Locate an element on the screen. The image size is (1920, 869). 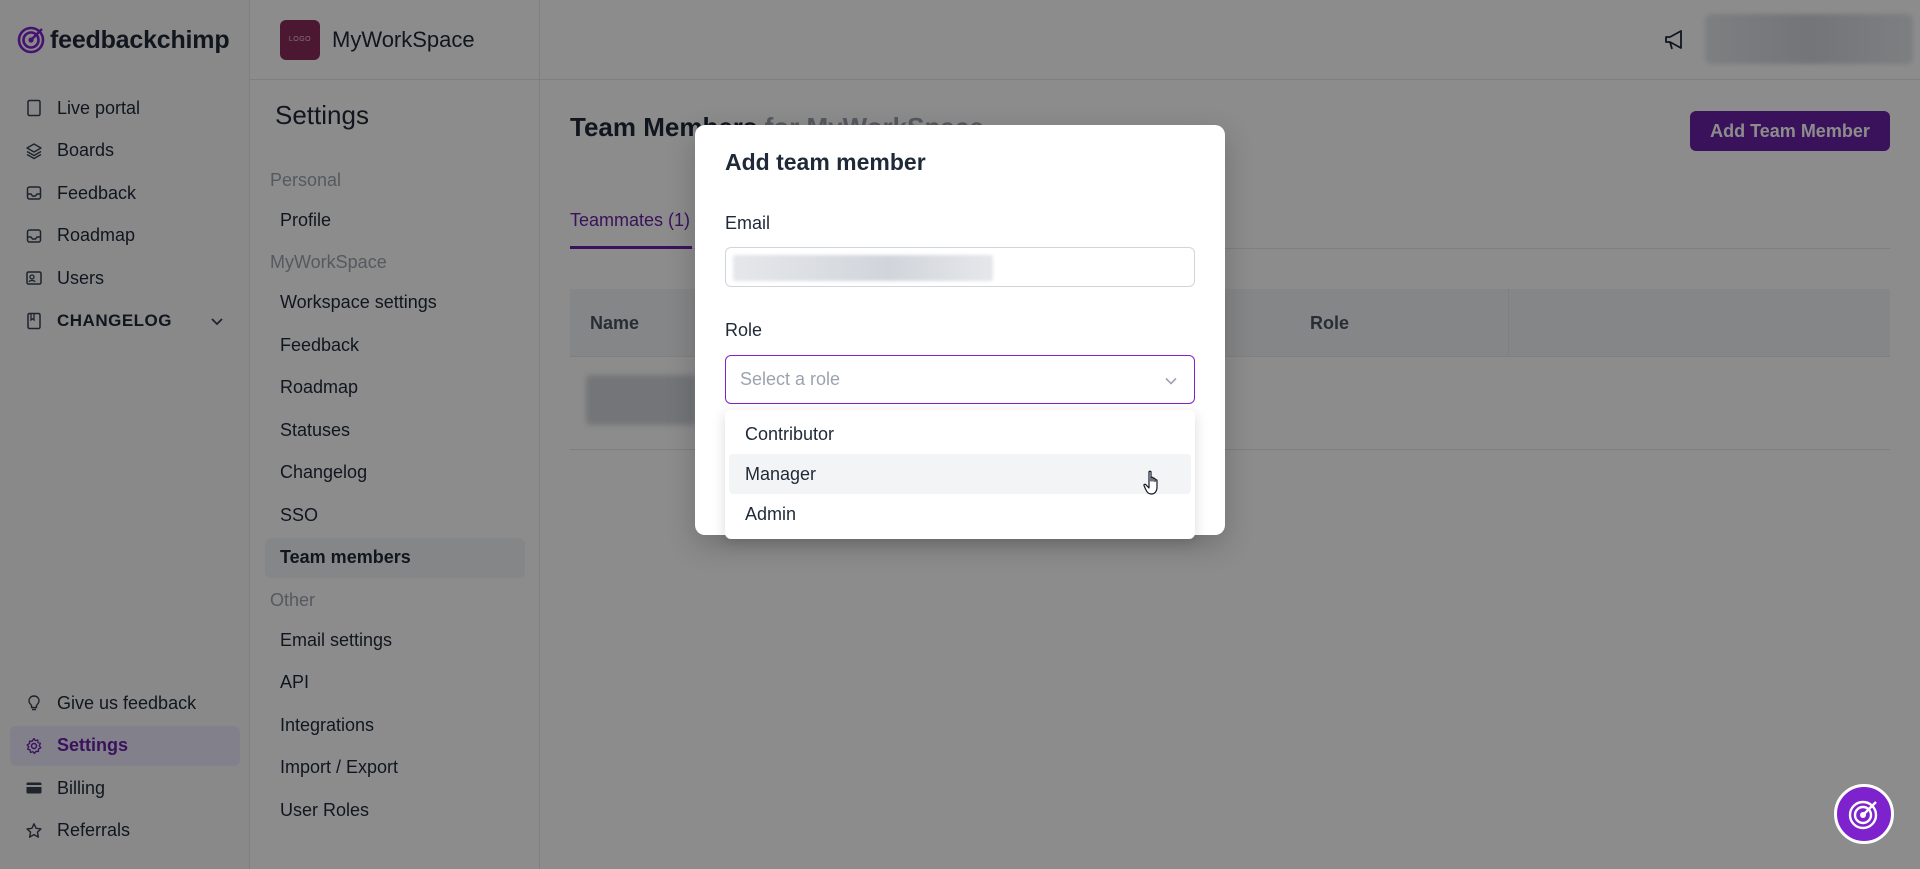
chevron-down-icon is located at coordinates (1171, 381).